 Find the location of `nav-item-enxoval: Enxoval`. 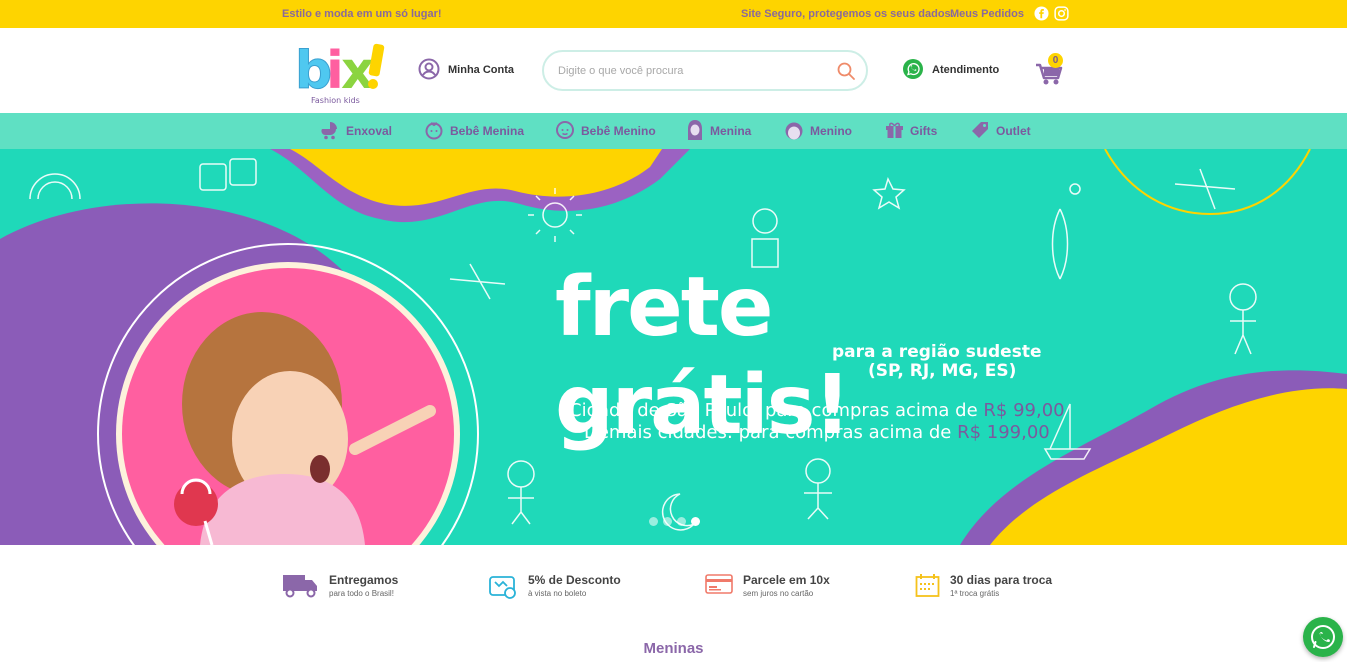

nav-item-enxoval: Enxoval is located at coordinates (356, 131).